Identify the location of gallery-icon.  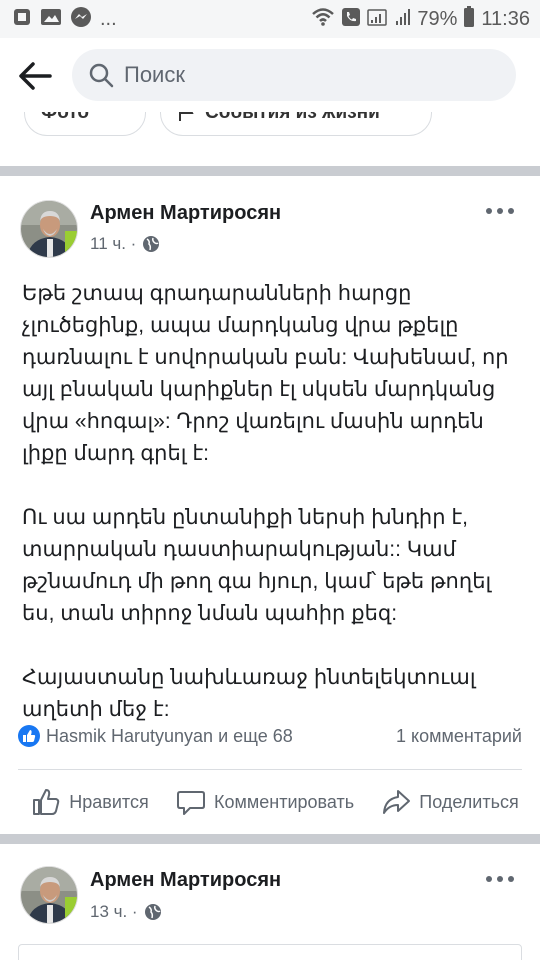
(51, 19).